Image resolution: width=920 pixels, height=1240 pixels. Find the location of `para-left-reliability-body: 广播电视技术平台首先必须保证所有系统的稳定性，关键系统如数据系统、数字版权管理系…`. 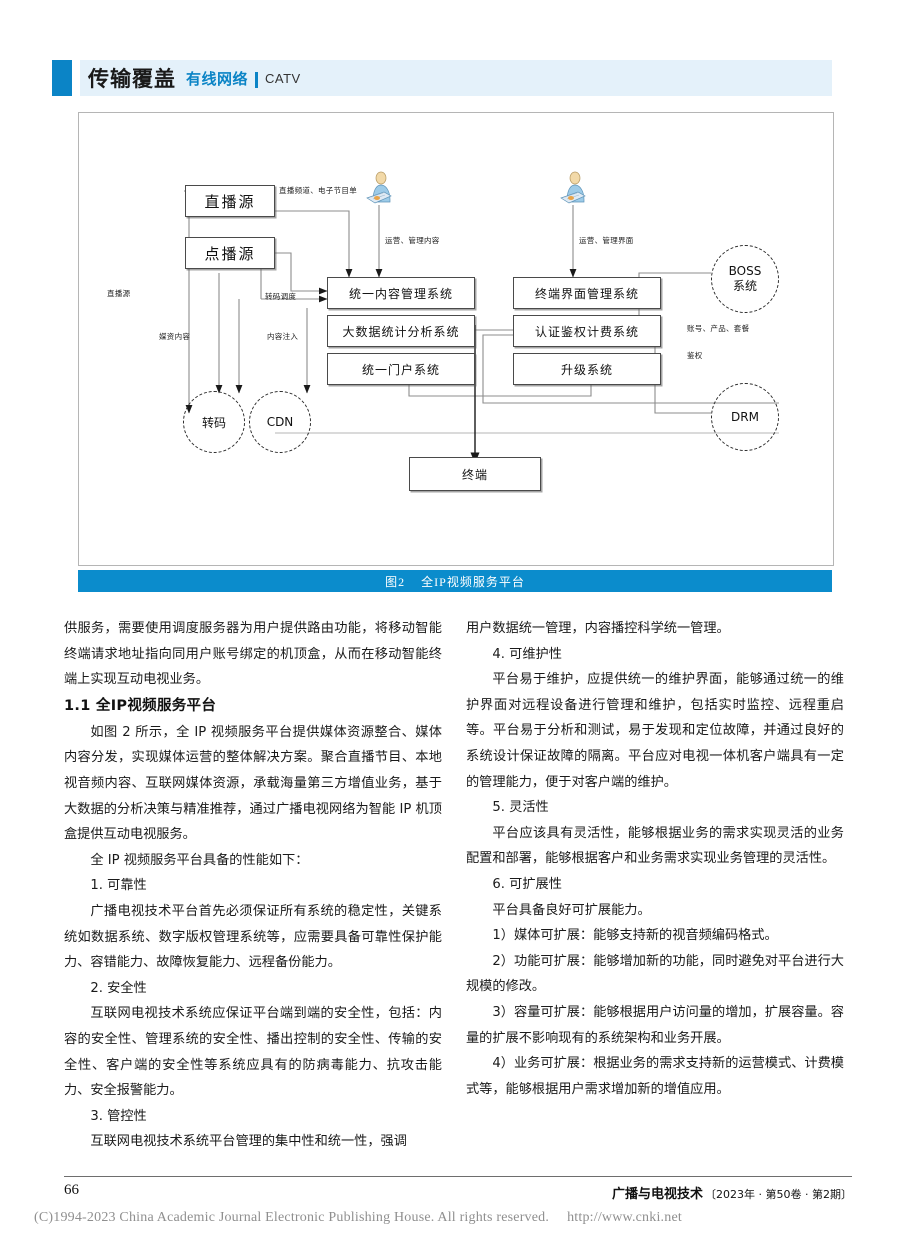

para-left-reliability-body: 广播电视技术平台首先必须保证所有系统的稳定性，关键系统如数据系统、数字版权管理系… is located at coordinates (253, 937).